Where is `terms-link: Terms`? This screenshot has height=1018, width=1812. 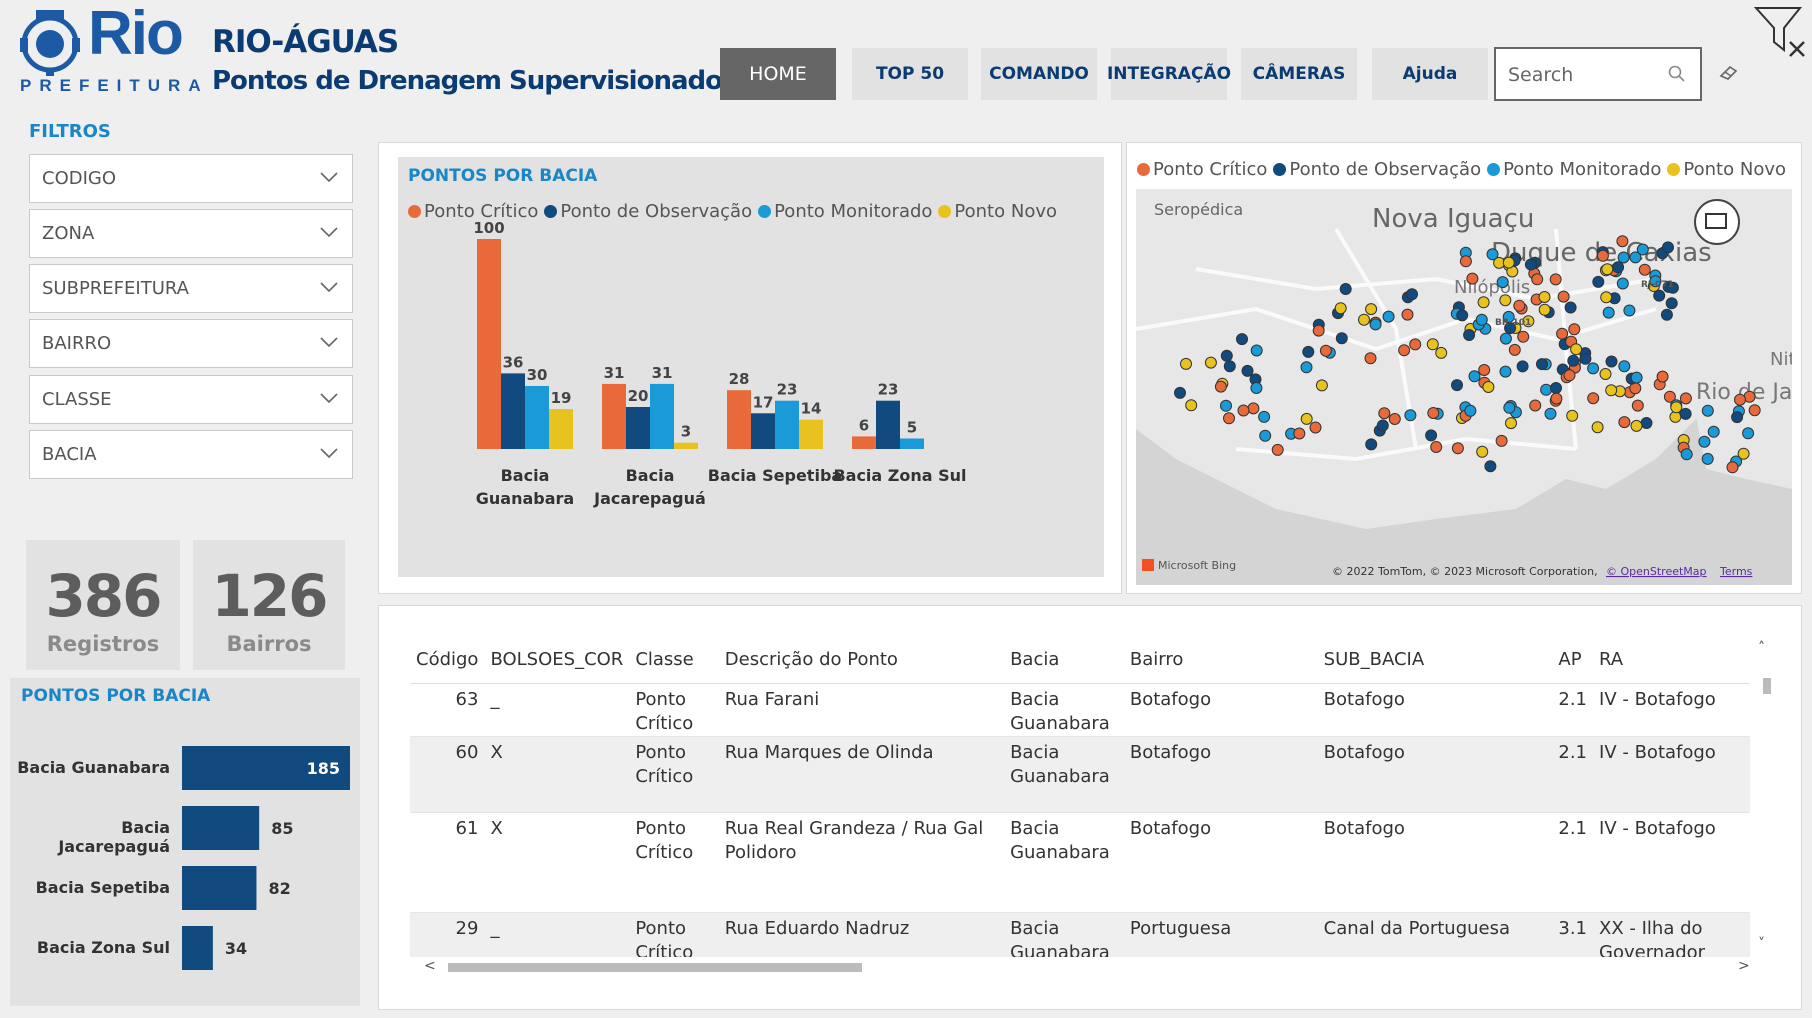
terms-link: Terms is located at coordinates (1736, 571).